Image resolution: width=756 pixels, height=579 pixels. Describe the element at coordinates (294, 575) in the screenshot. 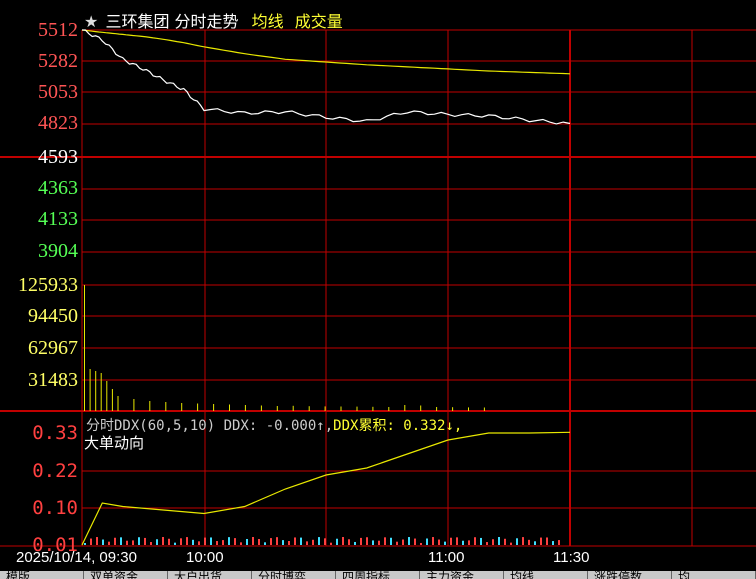

I see `bottom-tab: 分时博弈` at that location.